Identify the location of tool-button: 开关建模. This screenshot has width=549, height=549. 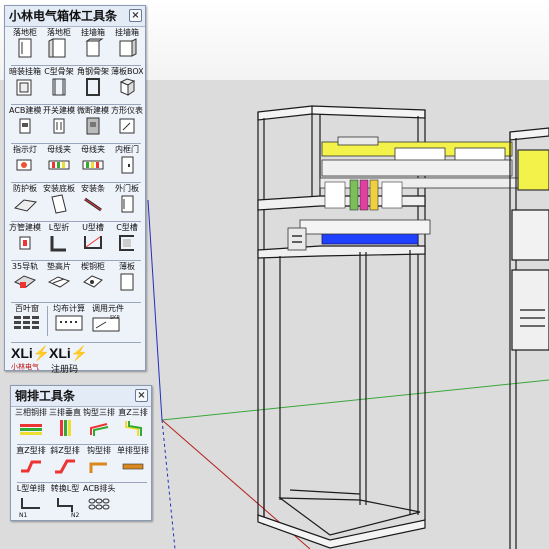
(59, 124).